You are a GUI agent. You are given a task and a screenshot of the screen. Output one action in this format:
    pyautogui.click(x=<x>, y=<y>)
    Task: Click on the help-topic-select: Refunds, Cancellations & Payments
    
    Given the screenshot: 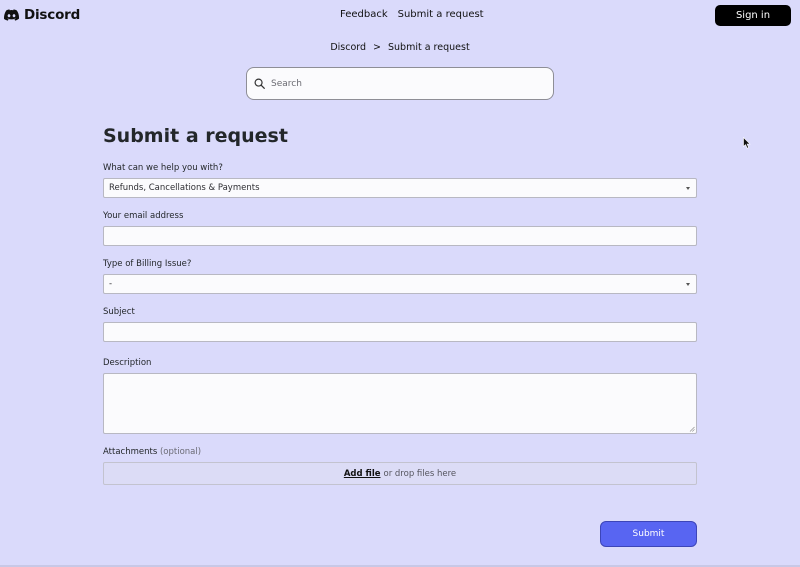 What is the action you would take?
    pyautogui.click(x=400, y=188)
    